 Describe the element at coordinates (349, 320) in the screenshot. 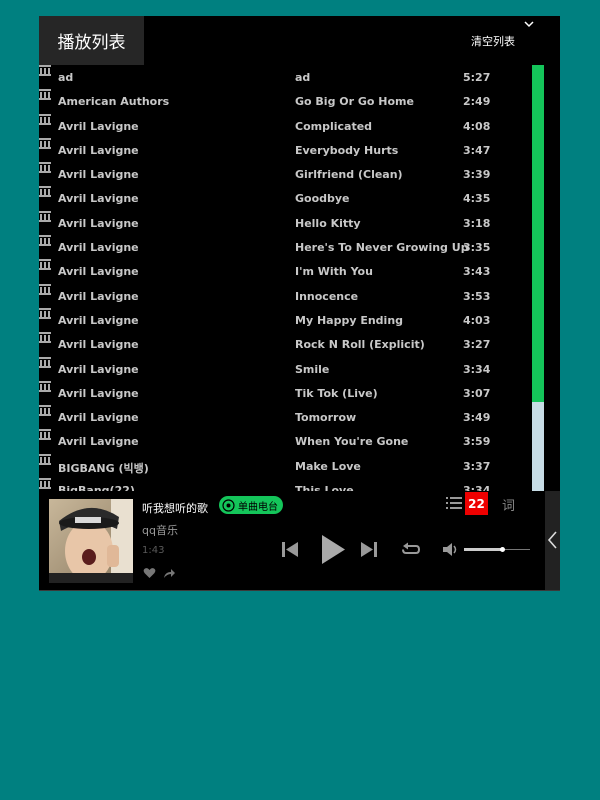

I see `song-name: My Happy Ending` at that location.